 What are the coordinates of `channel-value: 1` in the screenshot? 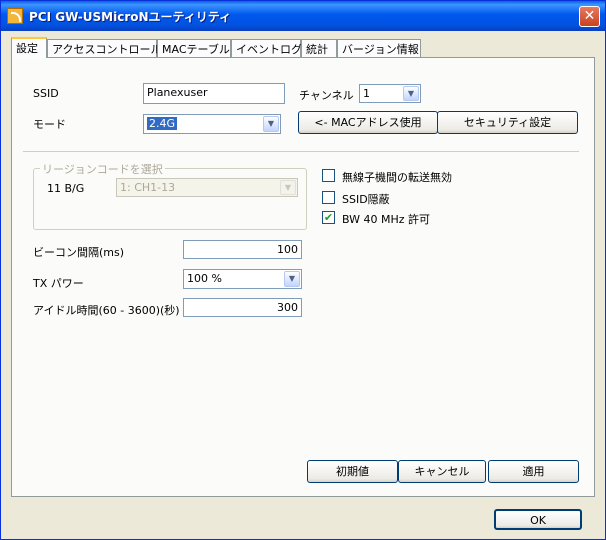 It's located at (366, 93).